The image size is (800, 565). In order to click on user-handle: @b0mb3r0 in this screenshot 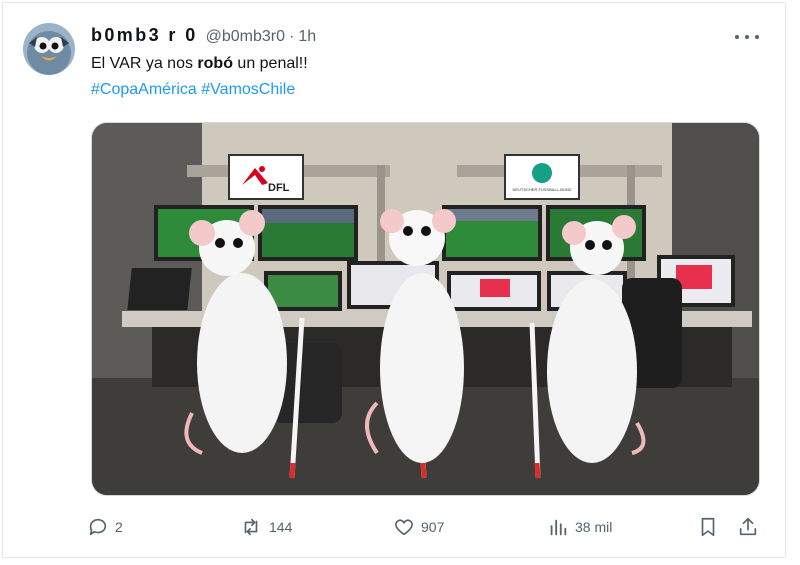, I will do `click(245, 37)`.